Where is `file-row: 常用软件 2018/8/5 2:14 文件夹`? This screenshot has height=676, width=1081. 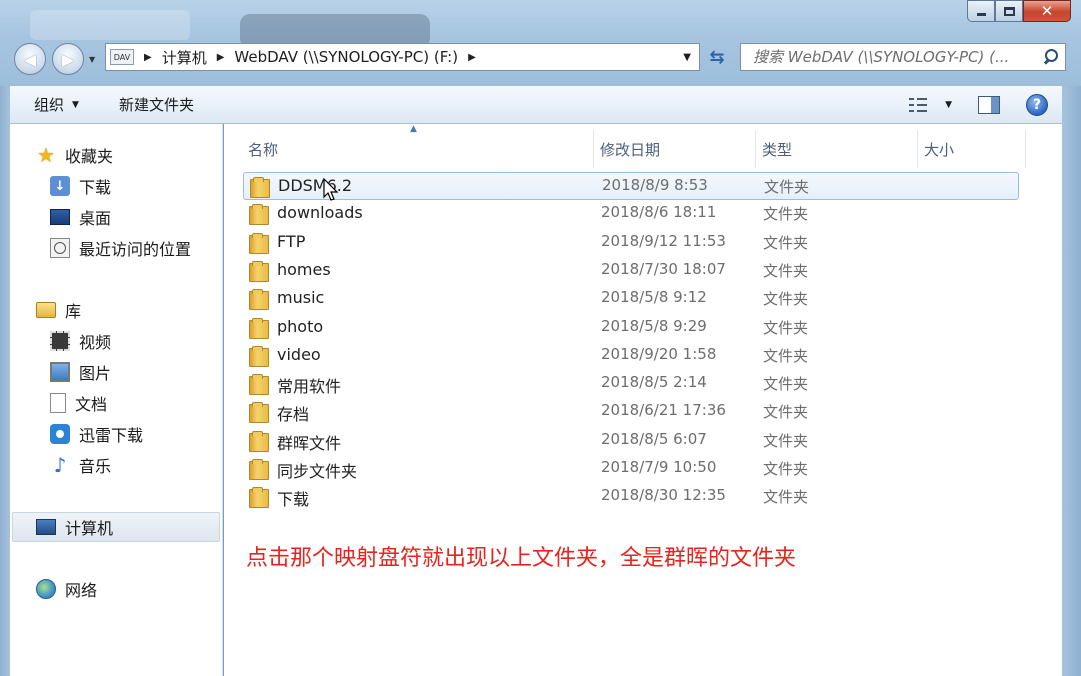
file-row: 常用软件 2018/8/5 2:14 文件夹 is located at coordinates (631, 384).